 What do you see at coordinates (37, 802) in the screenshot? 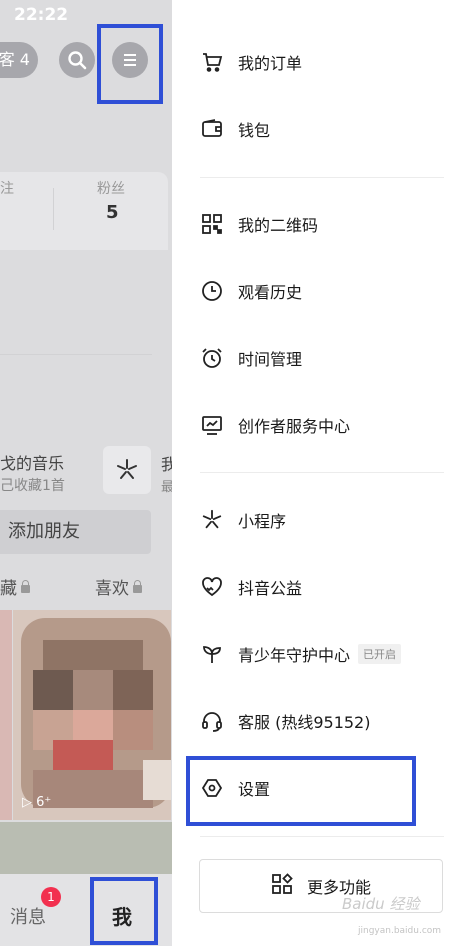
I see `video-play-count: ▷ 6⁺` at bounding box center [37, 802].